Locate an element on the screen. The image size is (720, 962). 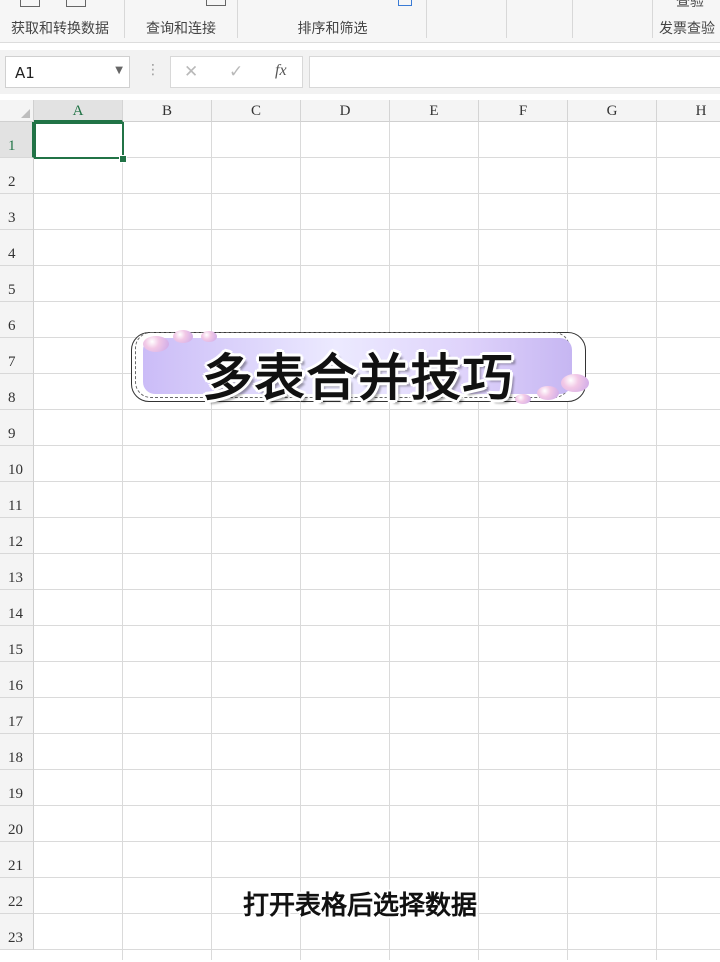
drag-handle-icon: ⋮ is located at coordinates (153, 70).